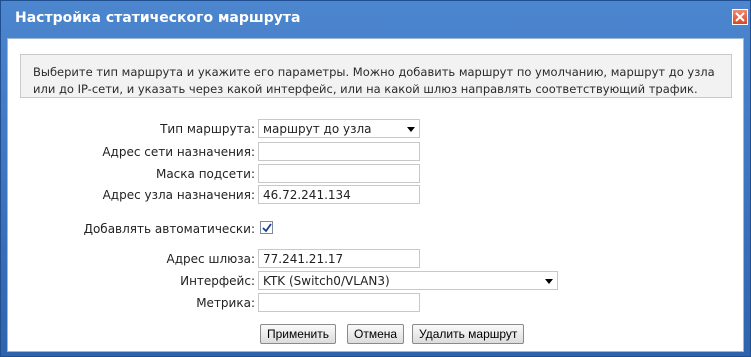  Describe the element at coordinates (339, 258) in the screenshot. I see `gateway-input: 77.241.21.17` at that location.